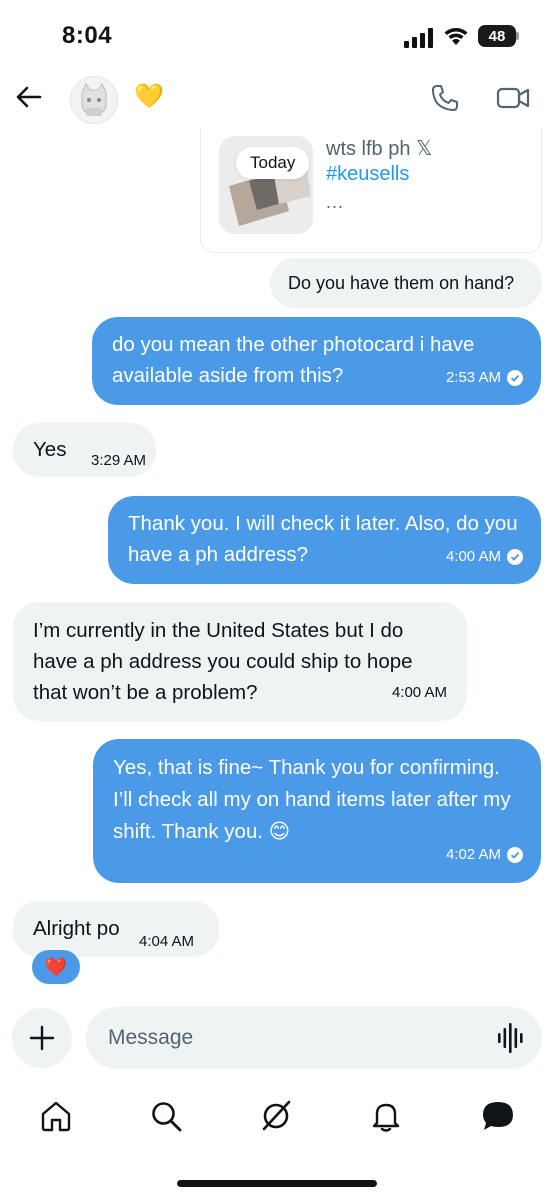 The width and height of the screenshot is (554, 1199). I want to click on search-icon, so click(167, 1117).